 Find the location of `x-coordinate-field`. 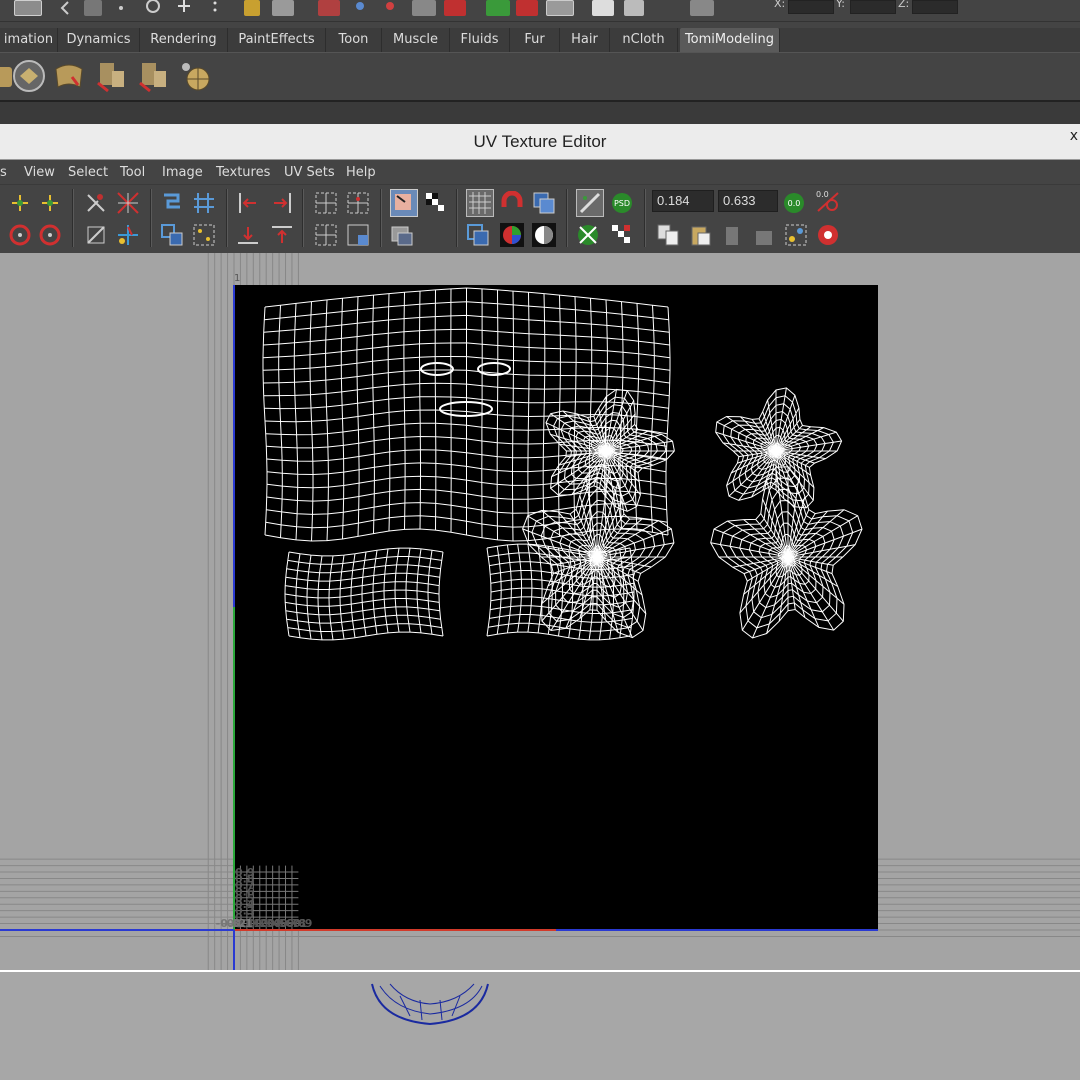

x-coordinate-field is located at coordinates (811, 7).